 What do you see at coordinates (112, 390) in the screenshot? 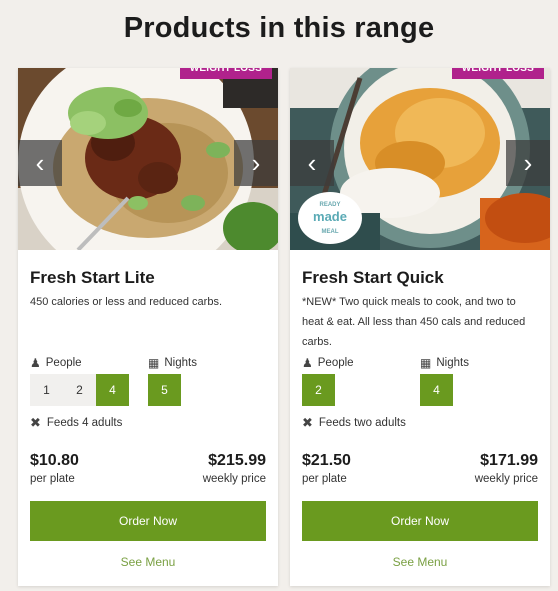
I see `people-option-4: 4` at bounding box center [112, 390].